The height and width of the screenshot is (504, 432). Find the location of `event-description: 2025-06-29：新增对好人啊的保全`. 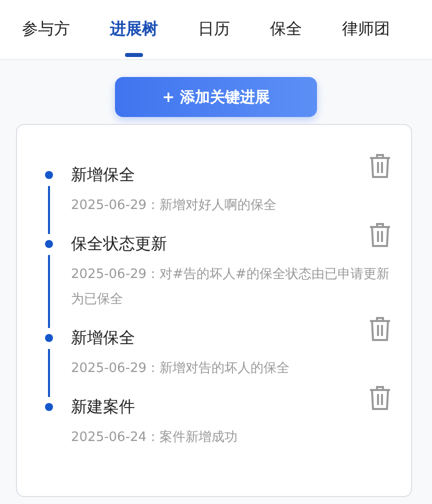

event-description: 2025-06-29：新增对好人啊的保全 is located at coordinates (174, 206).